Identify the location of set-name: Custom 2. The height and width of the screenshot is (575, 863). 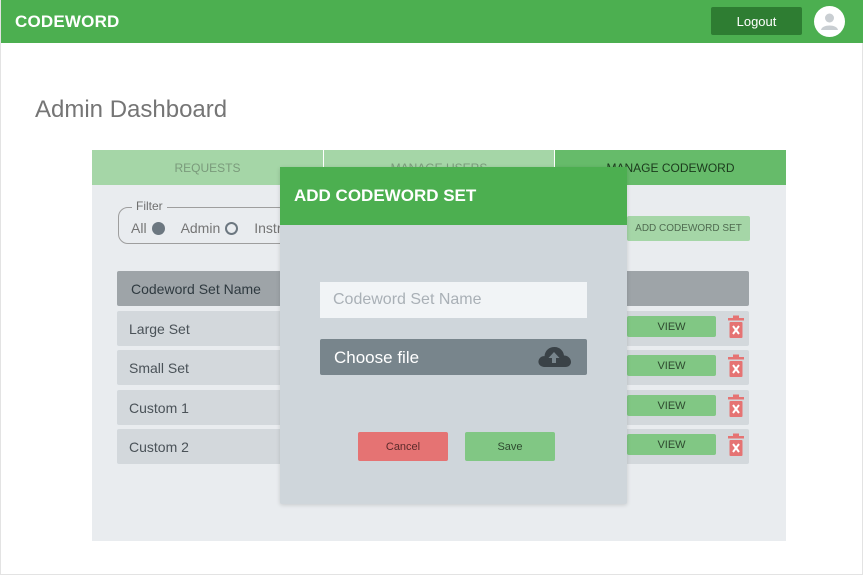
(159, 447).